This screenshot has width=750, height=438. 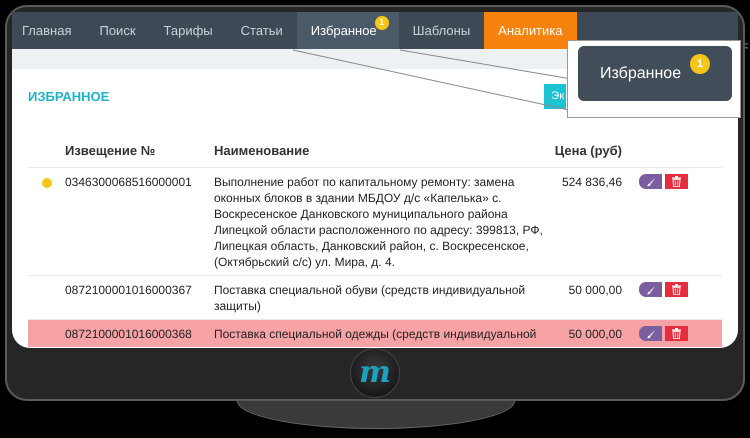 What do you see at coordinates (129, 334) in the screenshot?
I see `table-cell-text: 0872100001016000368` at bounding box center [129, 334].